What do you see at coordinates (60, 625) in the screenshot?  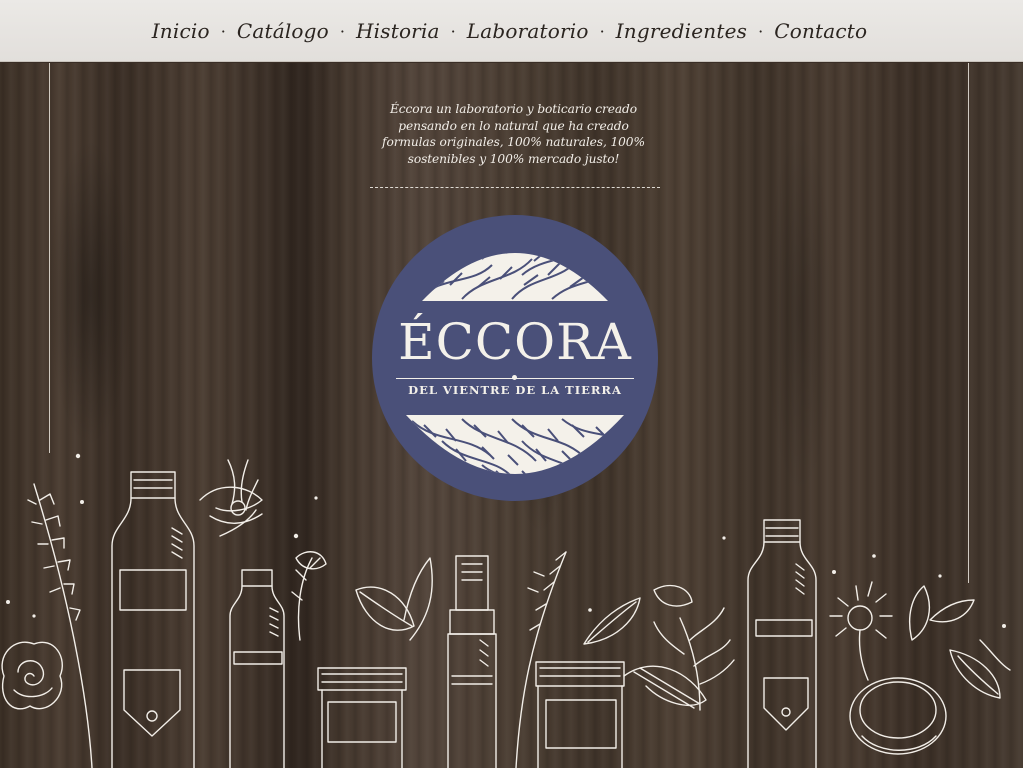 I see `lavender-icon` at bounding box center [60, 625].